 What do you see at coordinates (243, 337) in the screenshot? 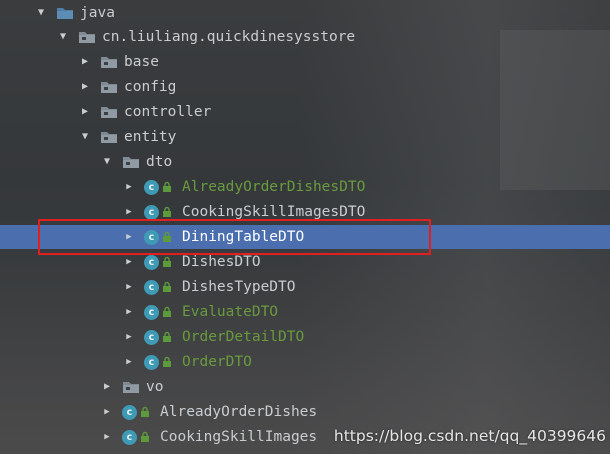
I see `tree-node-label: OrderDetailDTO` at bounding box center [243, 337].